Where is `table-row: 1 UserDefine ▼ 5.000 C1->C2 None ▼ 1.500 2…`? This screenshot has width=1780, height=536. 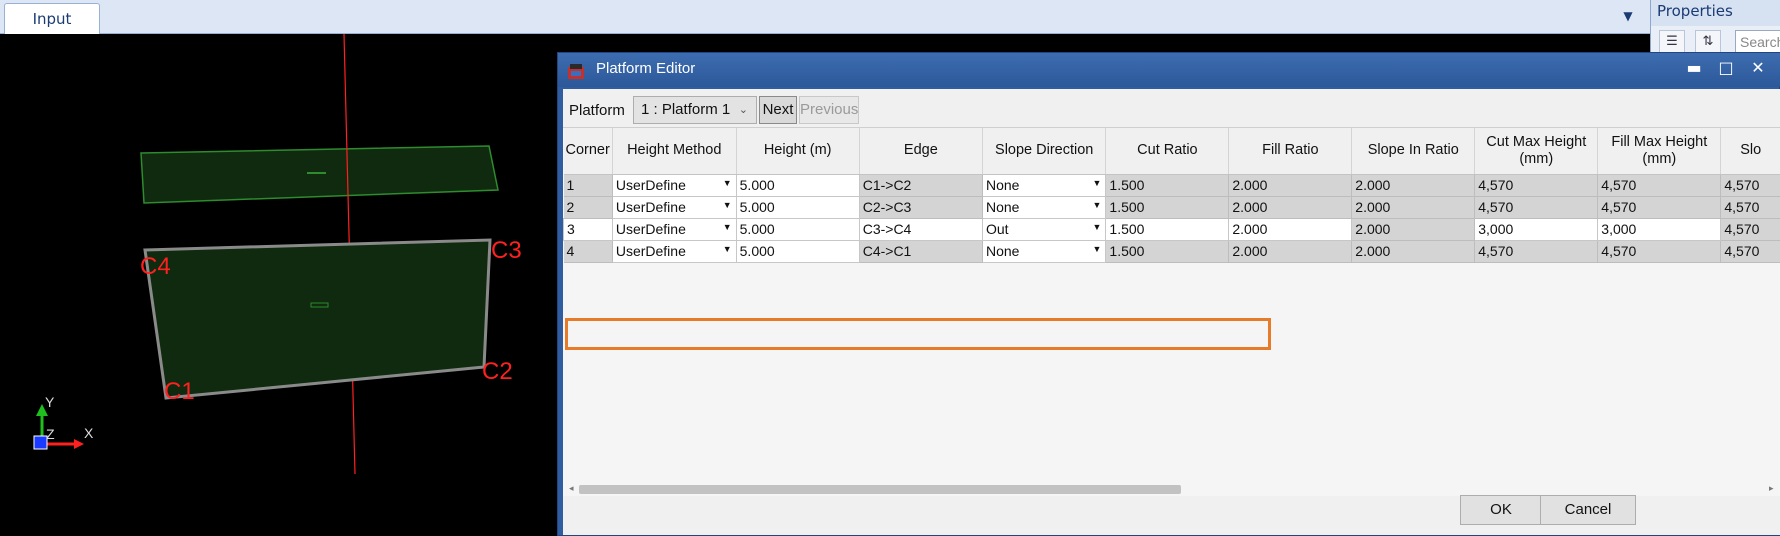
table-row: 1 UserDefine ▼ 5.000 C1->C2 None ▼ 1.500 2… is located at coordinates (1171, 185).